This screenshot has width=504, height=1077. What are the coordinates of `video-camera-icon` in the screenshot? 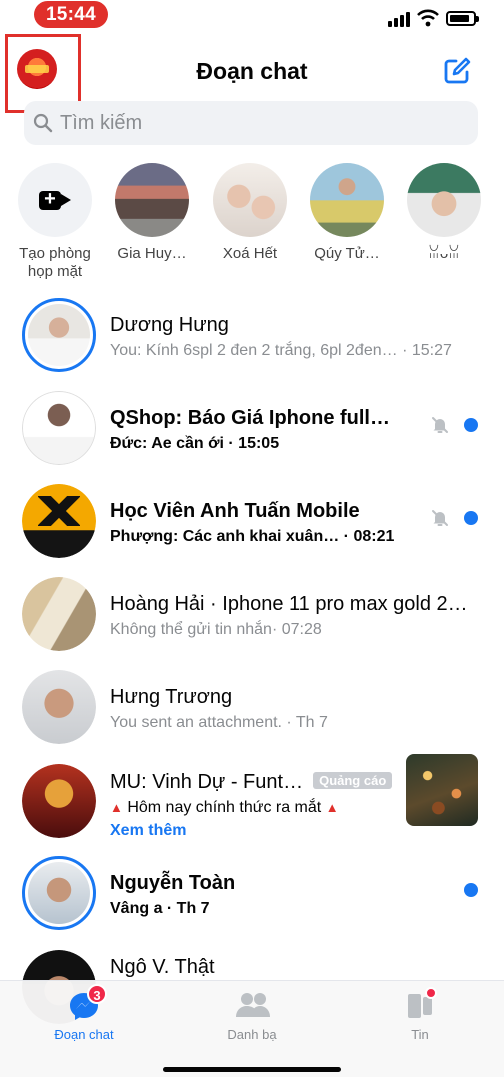 It's located at (55, 199).